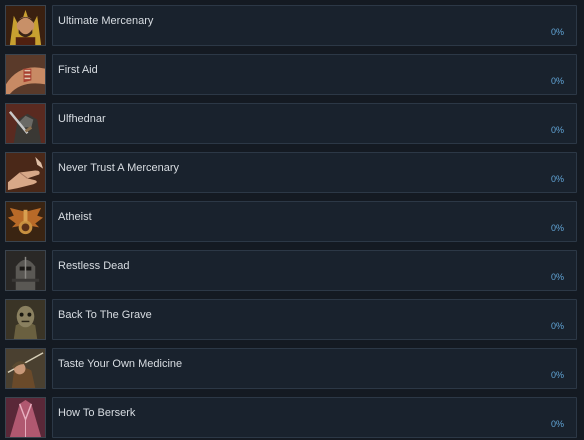  What do you see at coordinates (314, 221) in the screenshot?
I see `achievement-bar: Atheist 0%` at bounding box center [314, 221].